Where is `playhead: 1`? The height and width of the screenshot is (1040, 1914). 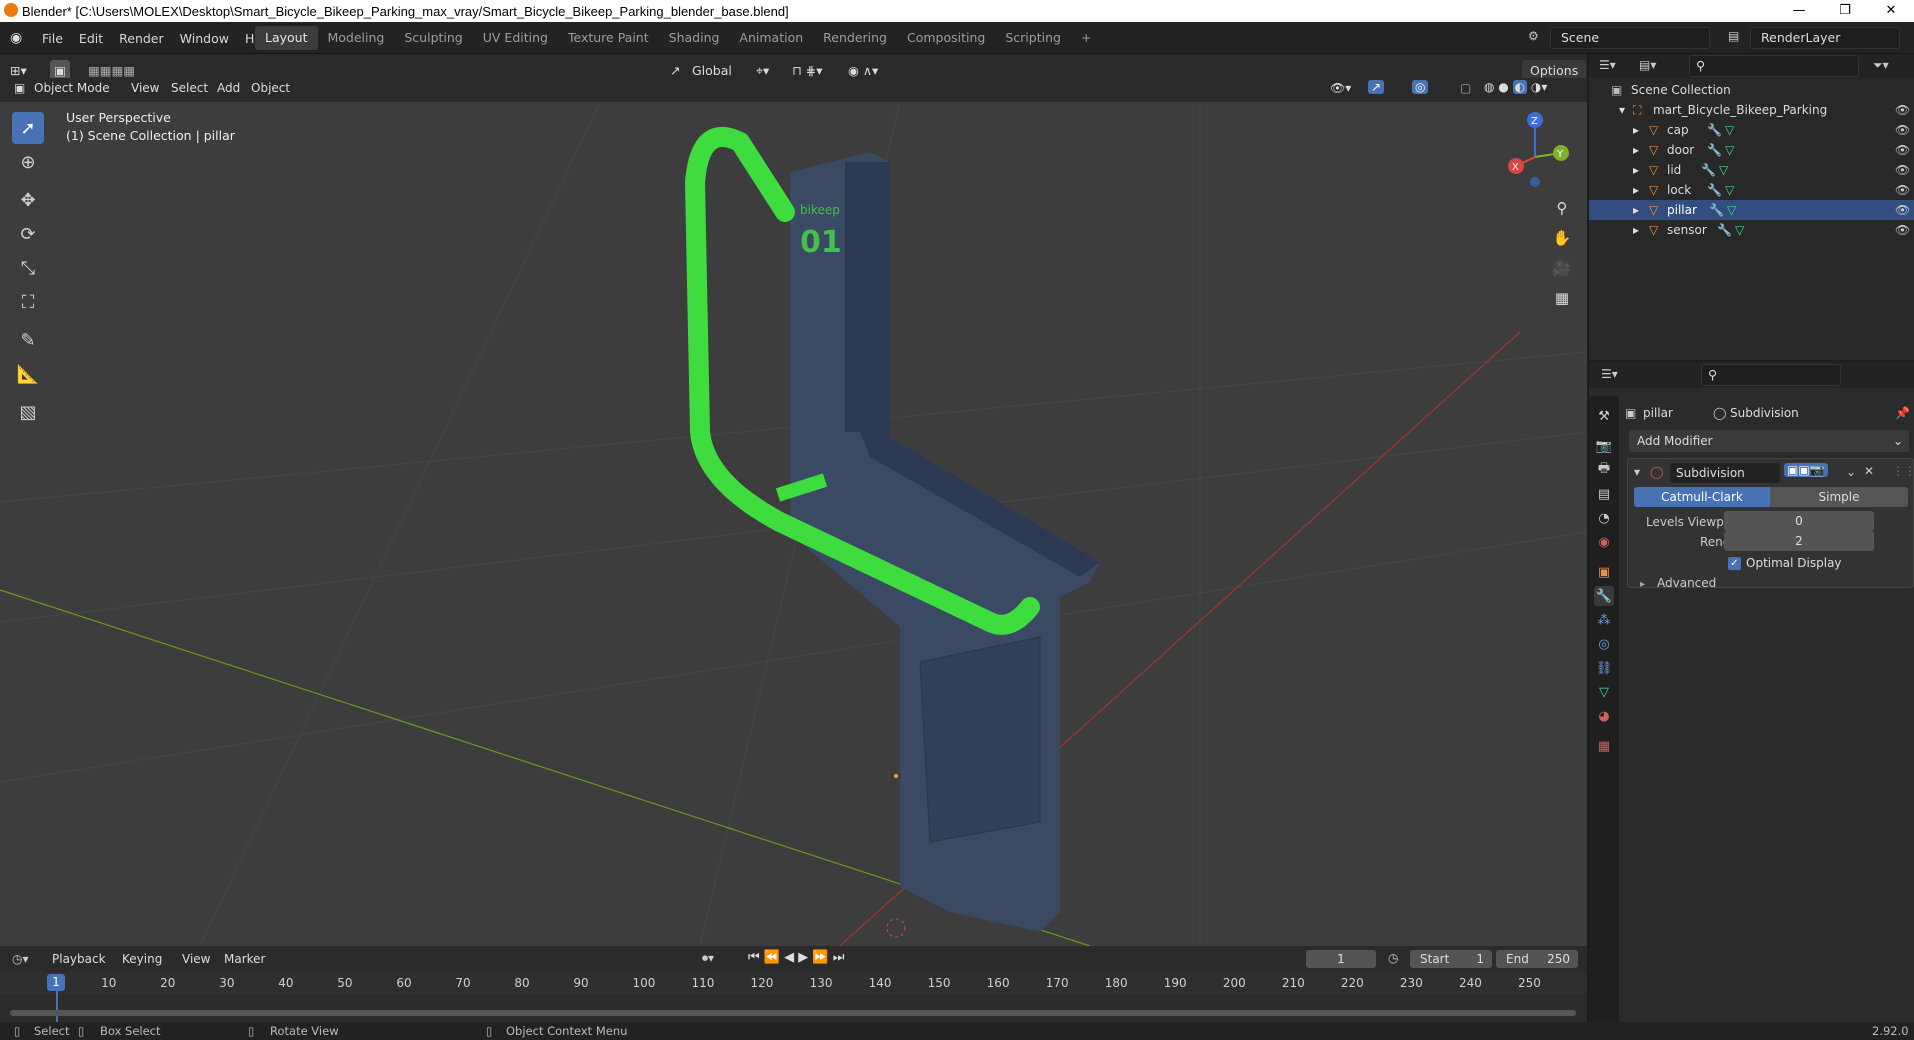
playhead: 1 is located at coordinates (56, 982).